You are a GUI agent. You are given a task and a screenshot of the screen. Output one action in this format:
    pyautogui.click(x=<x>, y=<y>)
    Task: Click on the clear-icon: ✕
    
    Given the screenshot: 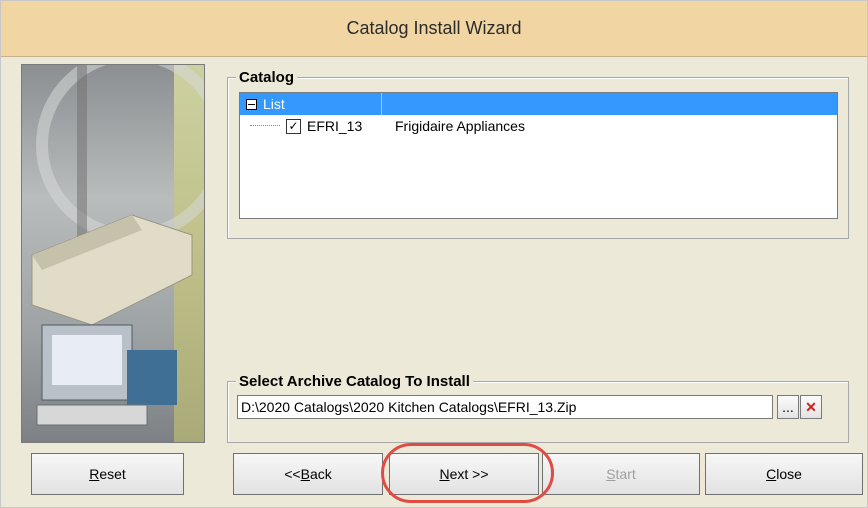 What is the action you would take?
    pyautogui.click(x=811, y=406)
    